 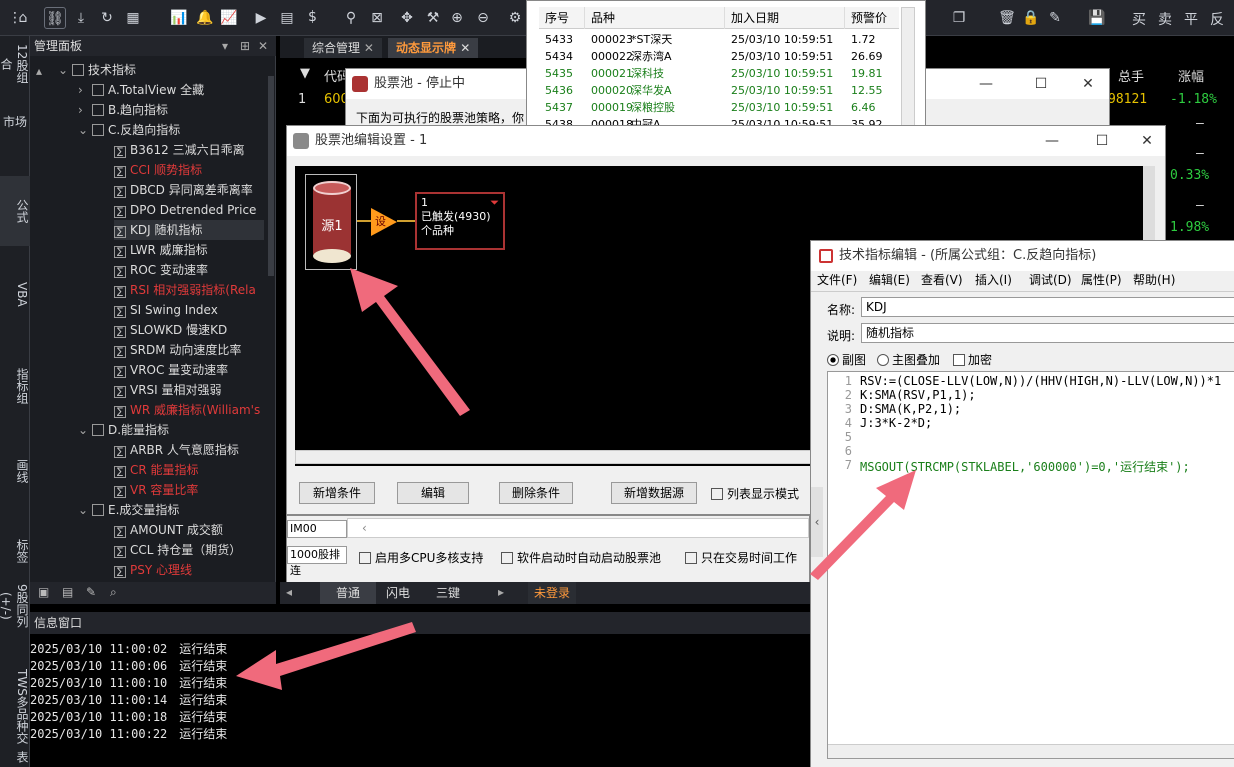 What do you see at coordinates (837, 279) in the screenshot?
I see `menu-item: 文件(F)` at bounding box center [837, 279].